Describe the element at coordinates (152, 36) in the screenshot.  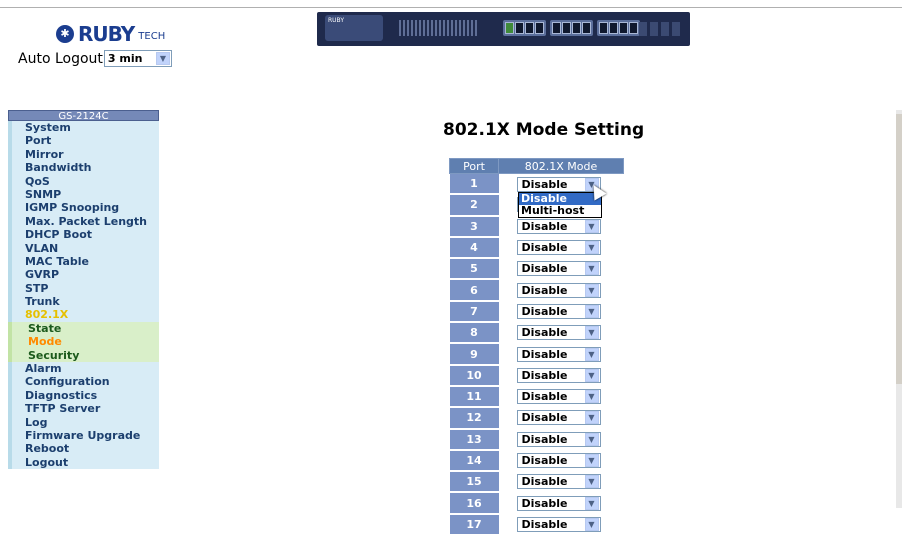
I see `logo-suffix: TECH` at that location.